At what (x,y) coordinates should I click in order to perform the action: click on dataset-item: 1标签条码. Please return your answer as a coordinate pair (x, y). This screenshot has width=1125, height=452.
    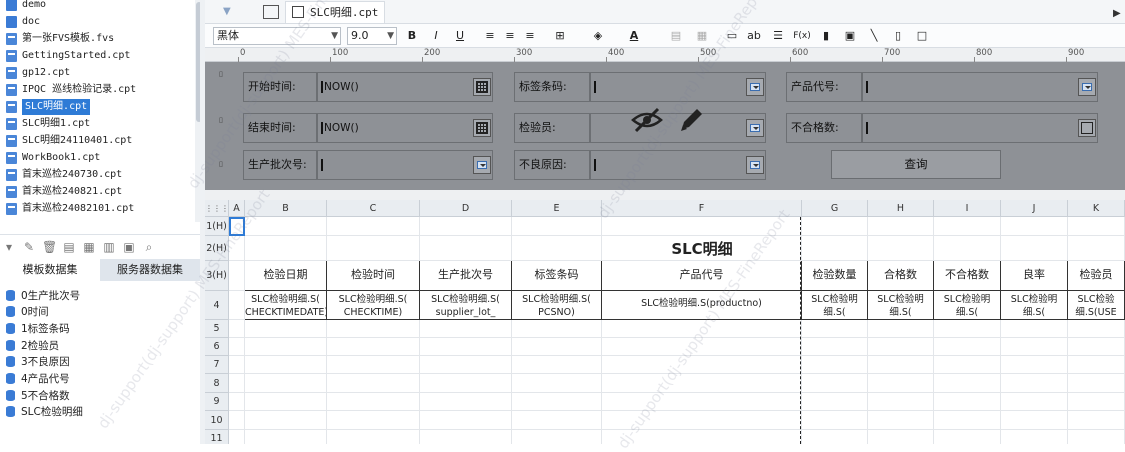
    Looking at the image, I should click on (38, 328).